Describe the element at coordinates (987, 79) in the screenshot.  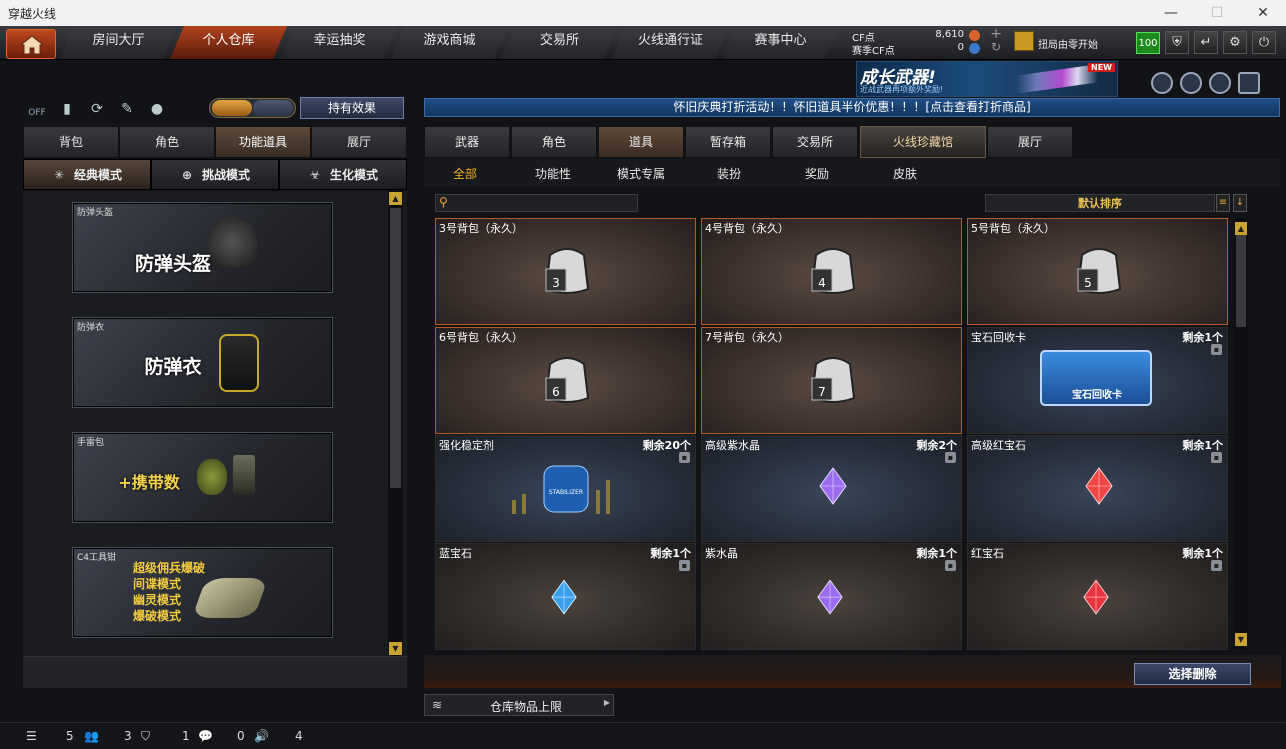
I see `promo-banner: 成长武器! 近战武器再项额外奖励! NEW` at that location.